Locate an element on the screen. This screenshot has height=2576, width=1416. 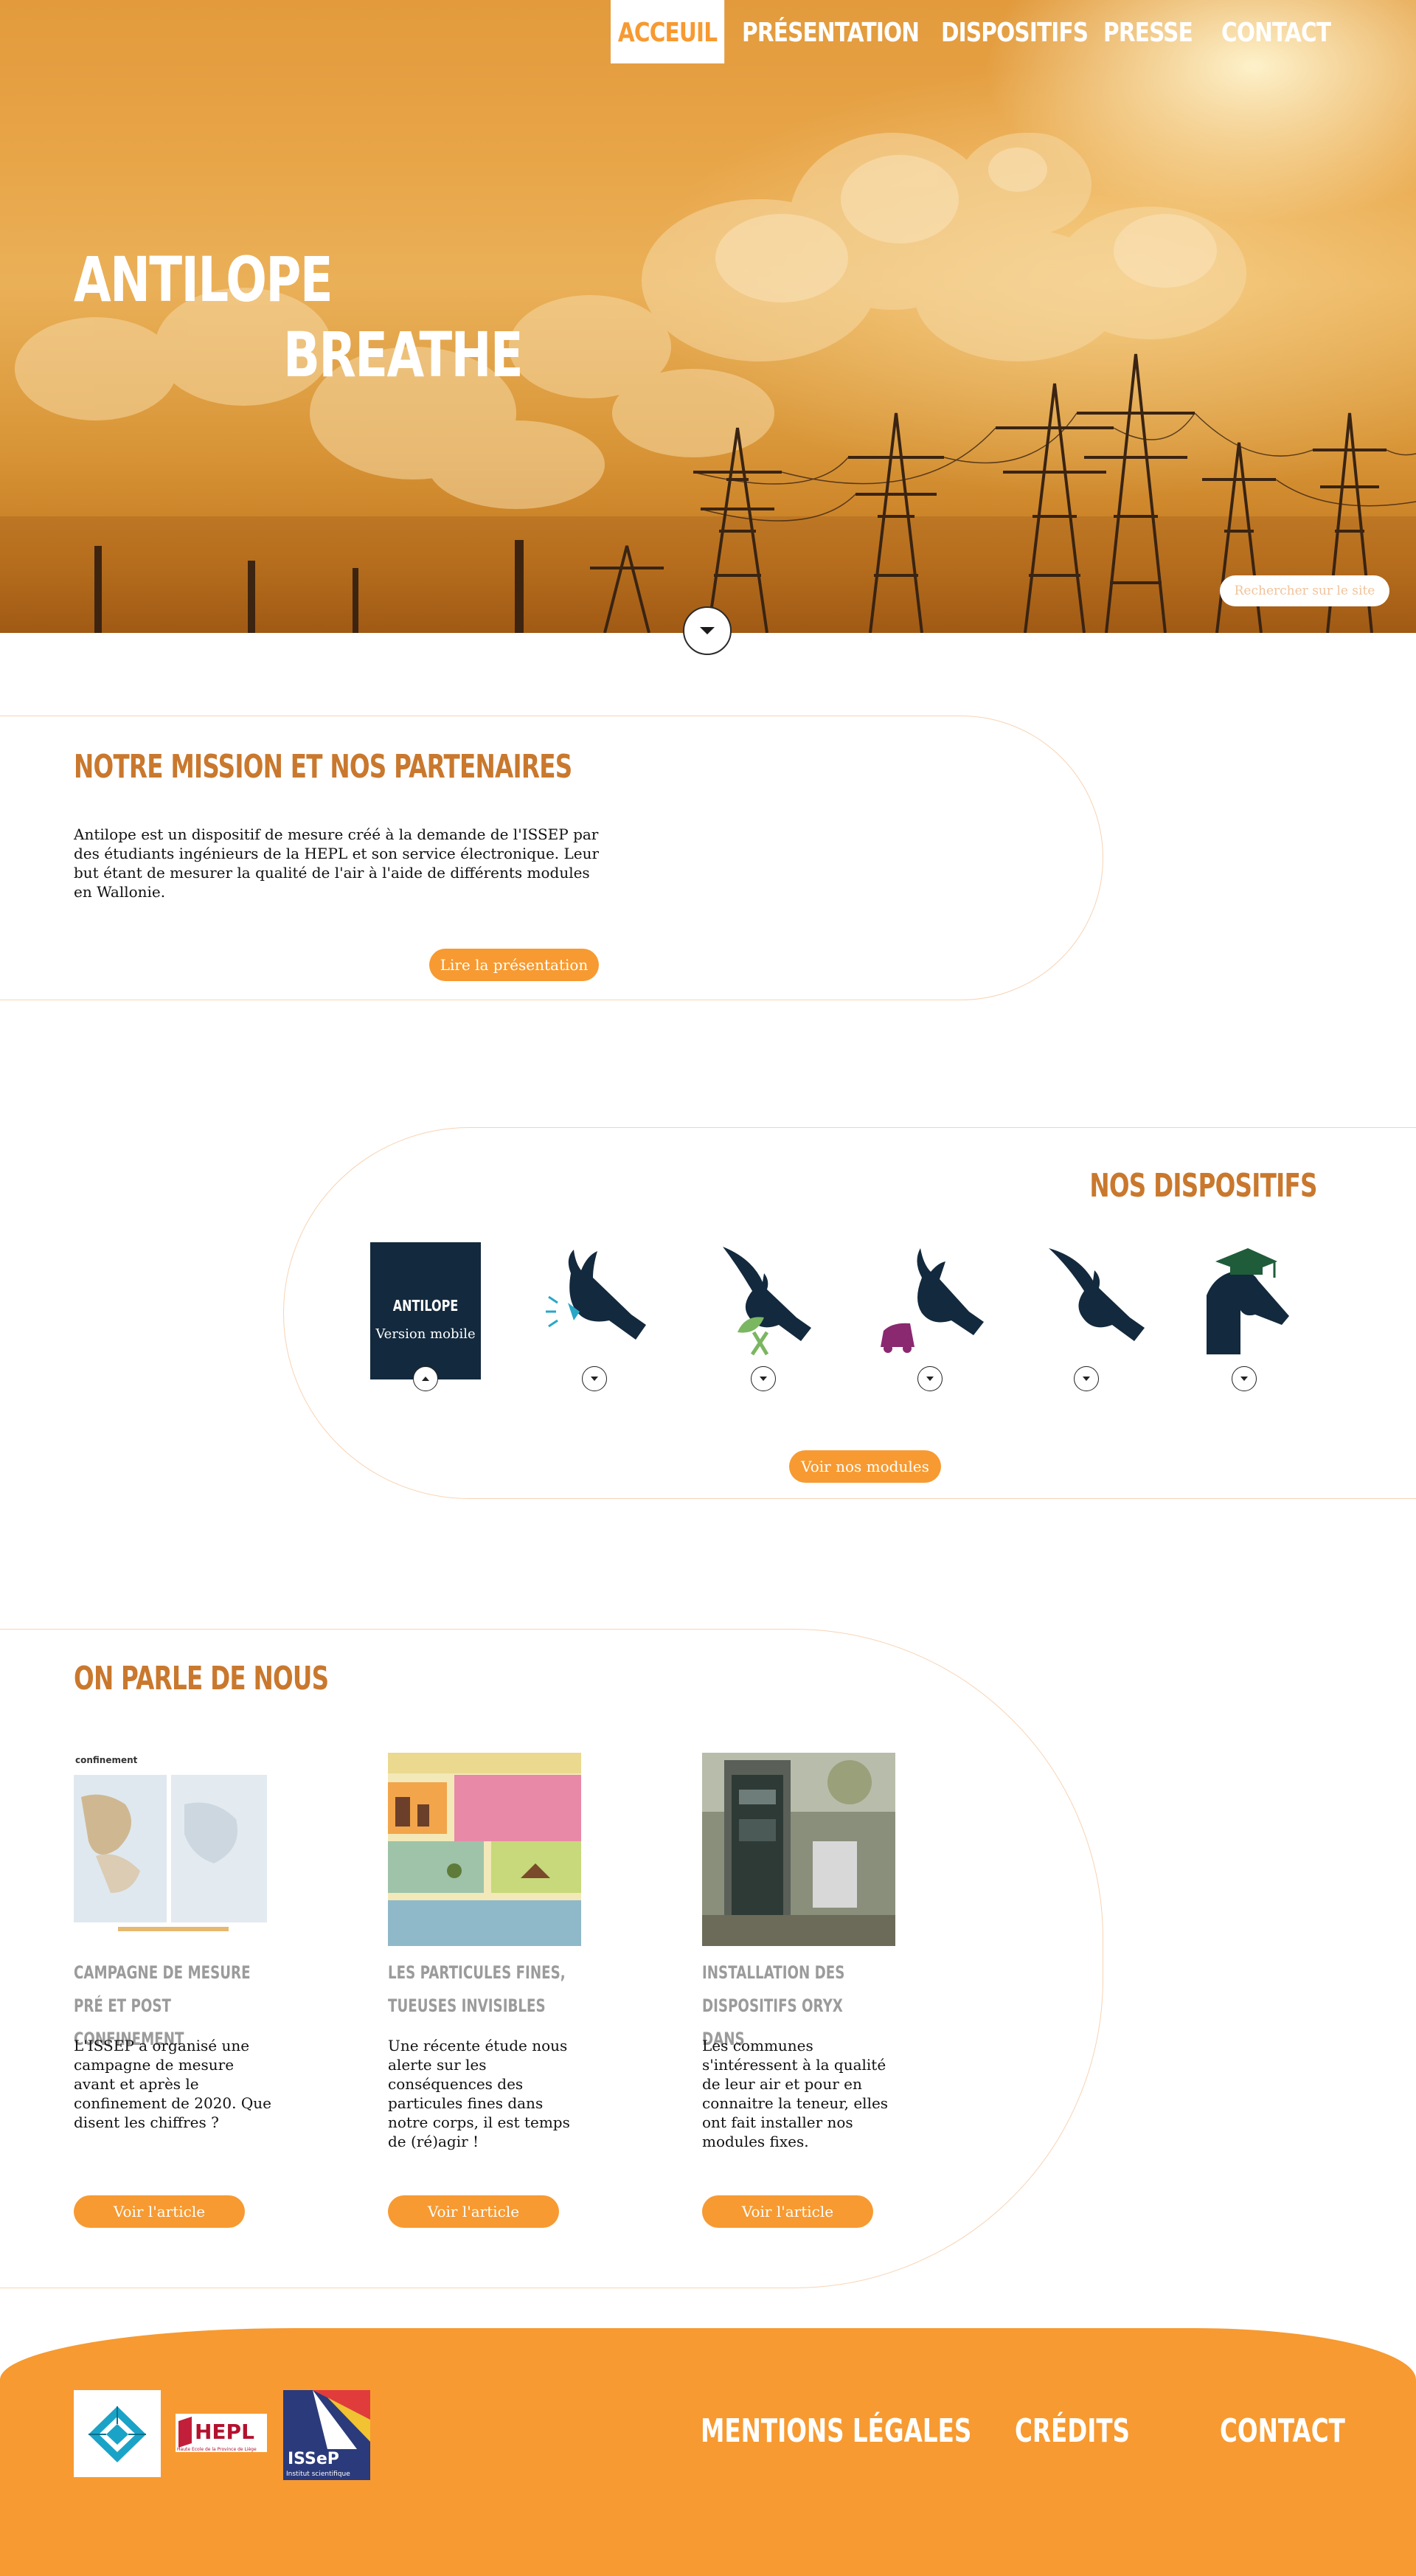
press-title: ON PARLE DE NOUS is located at coordinates (202, 1679).